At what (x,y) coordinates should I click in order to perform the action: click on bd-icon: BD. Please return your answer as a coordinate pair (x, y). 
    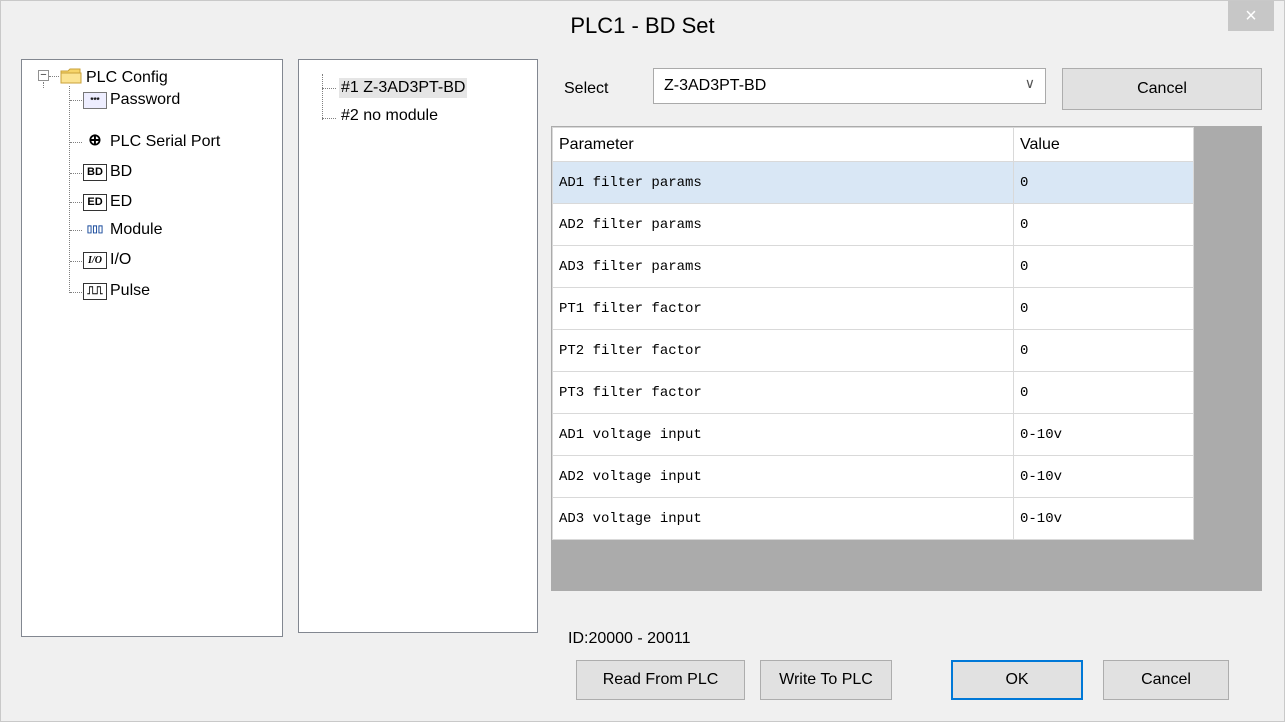
    Looking at the image, I should click on (95, 172).